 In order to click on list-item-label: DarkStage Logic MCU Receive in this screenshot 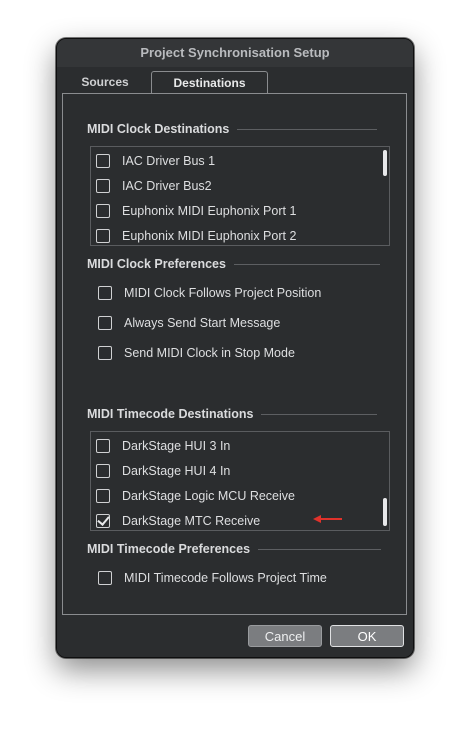, I will do `click(208, 495)`.